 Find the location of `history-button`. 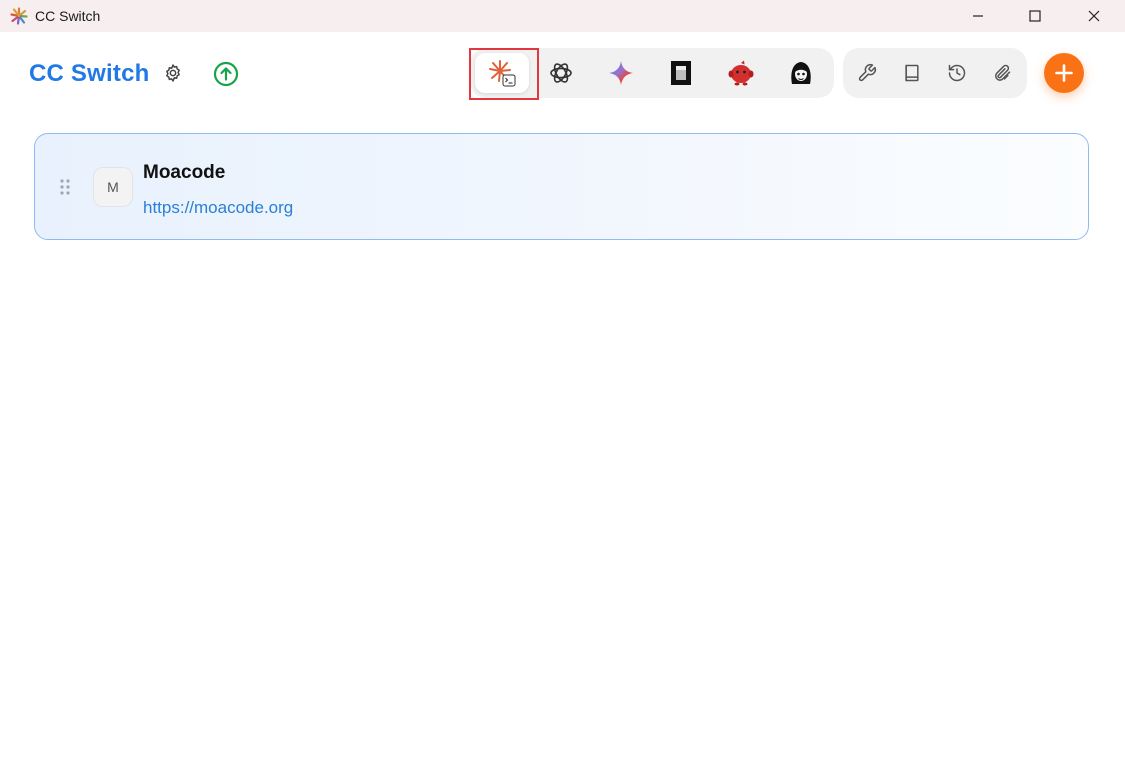

history-button is located at coordinates (957, 73).